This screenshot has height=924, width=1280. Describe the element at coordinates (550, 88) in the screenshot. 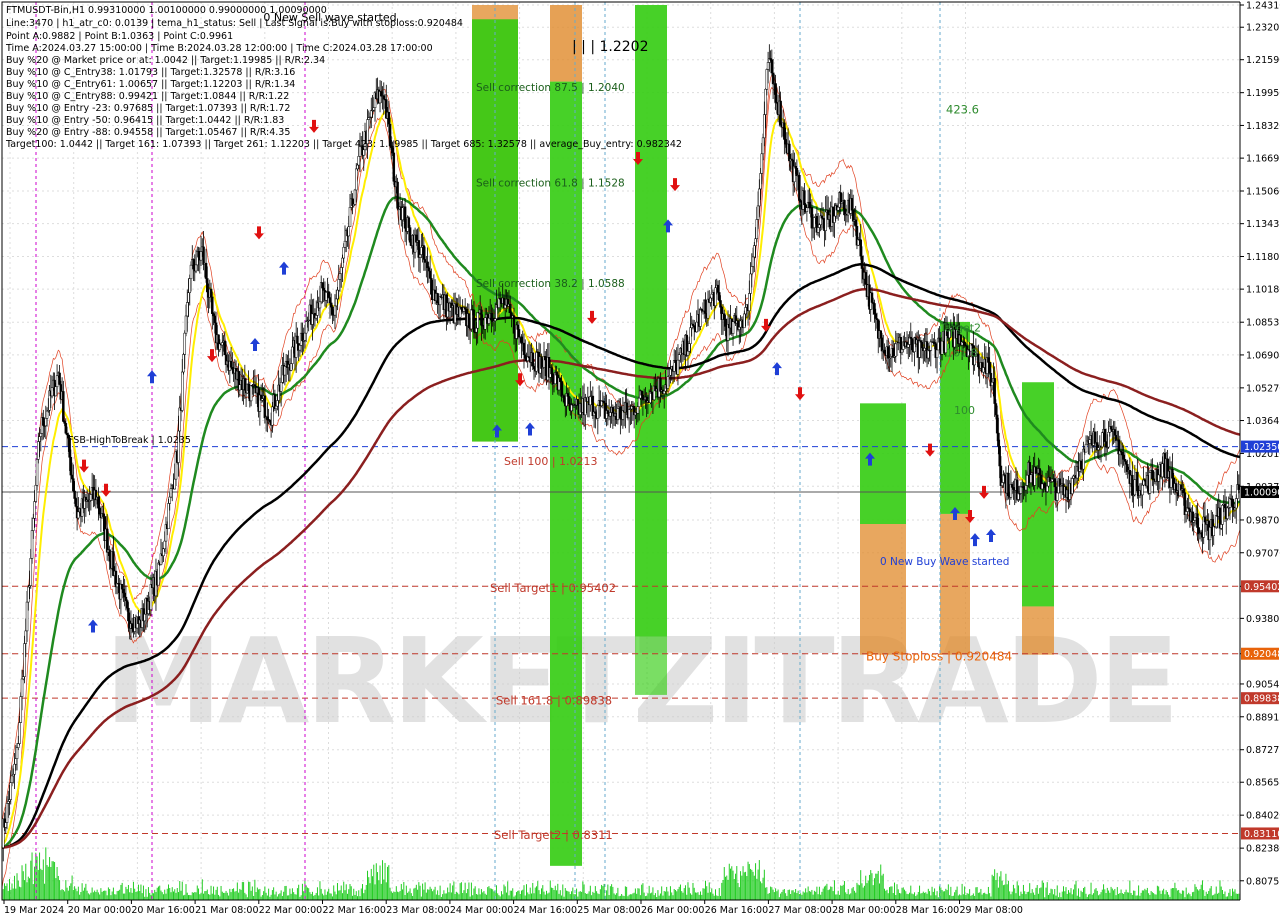

I see `annotation-sell-corr-875: Sell correction 87.5 | 1.2040` at that location.